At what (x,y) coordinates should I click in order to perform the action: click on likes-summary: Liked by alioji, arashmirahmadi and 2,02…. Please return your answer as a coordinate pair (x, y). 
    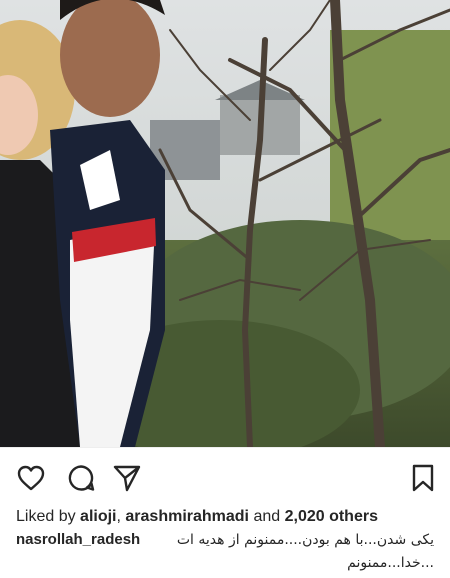
    Looking at the image, I should click on (225, 517).